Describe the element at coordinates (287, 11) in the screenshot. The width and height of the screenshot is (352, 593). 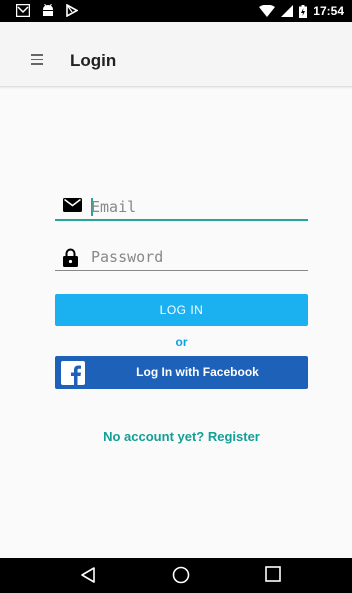
I see `cell-signal-icon` at that location.